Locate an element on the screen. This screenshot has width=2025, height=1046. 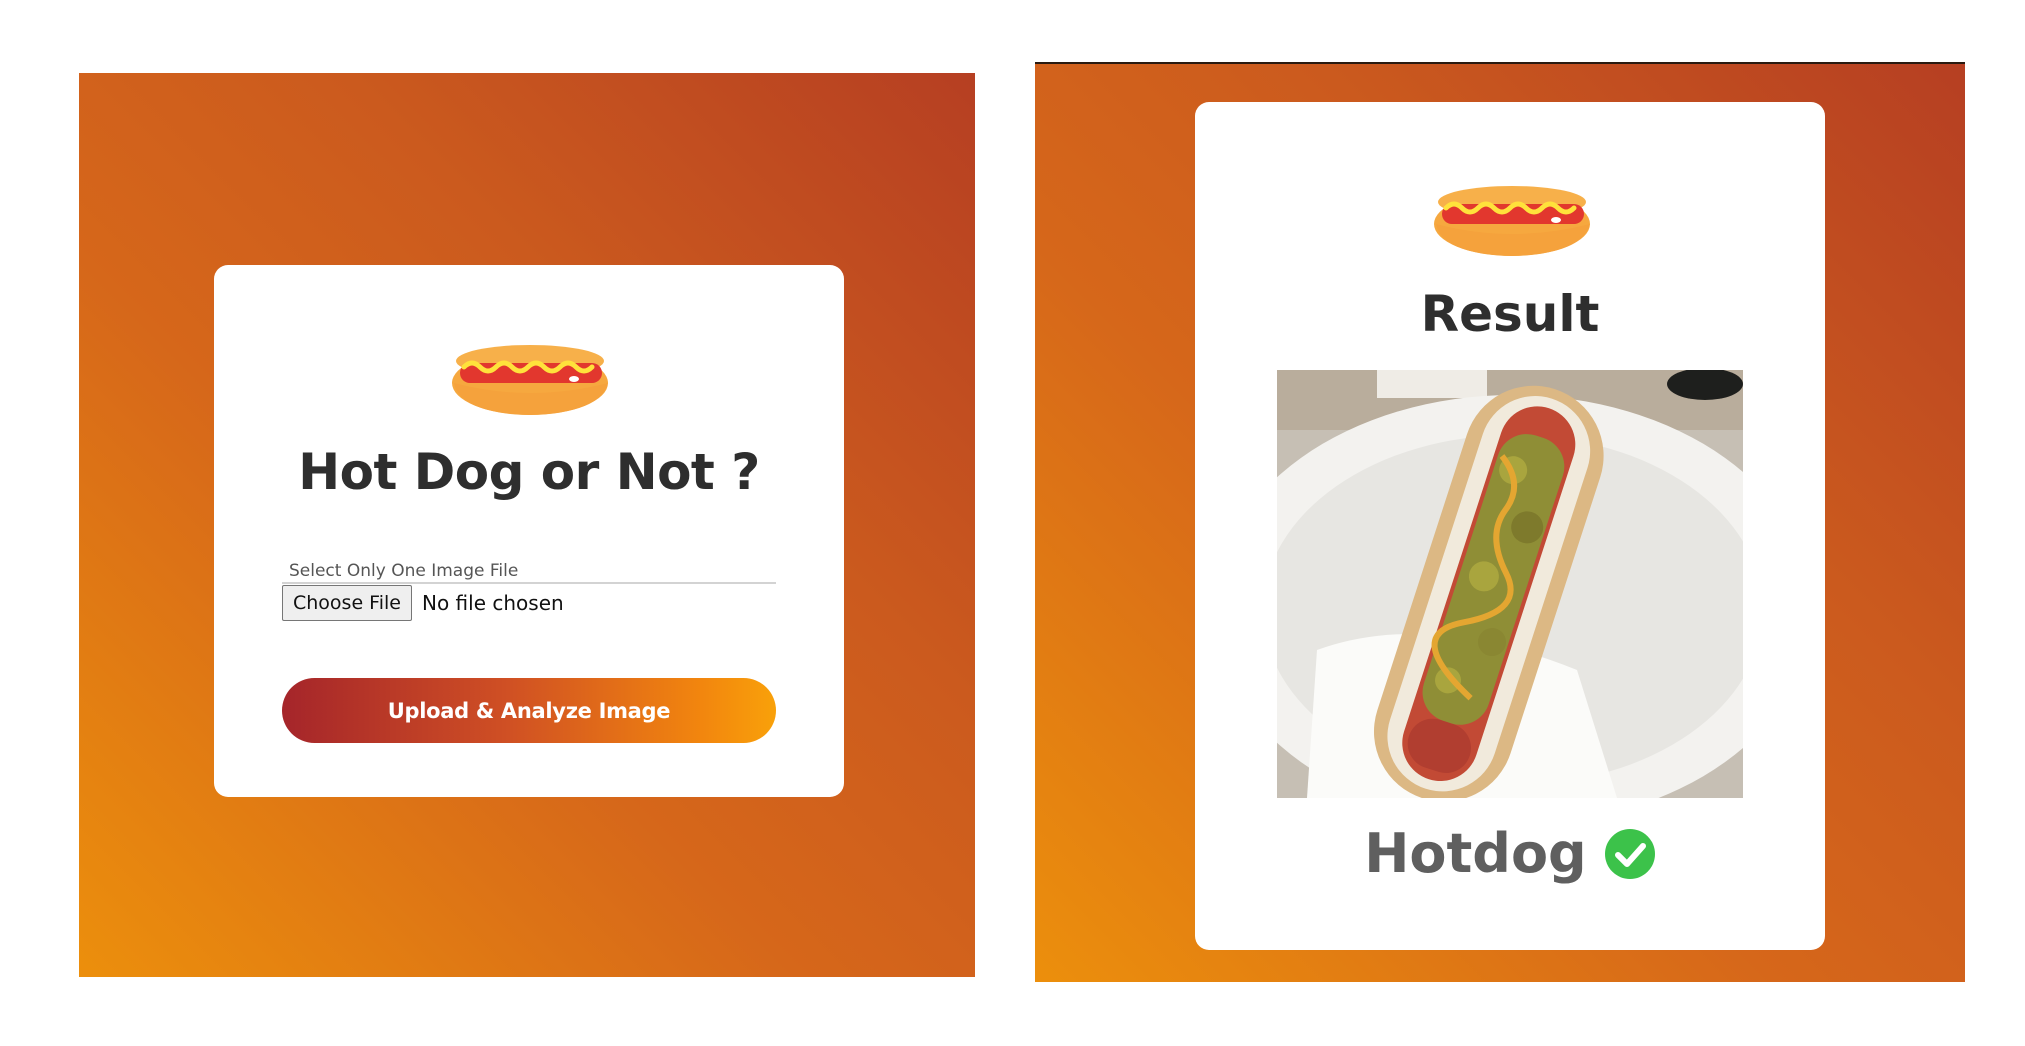
file-status-text: No file chosen is located at coordinates (493, 603).